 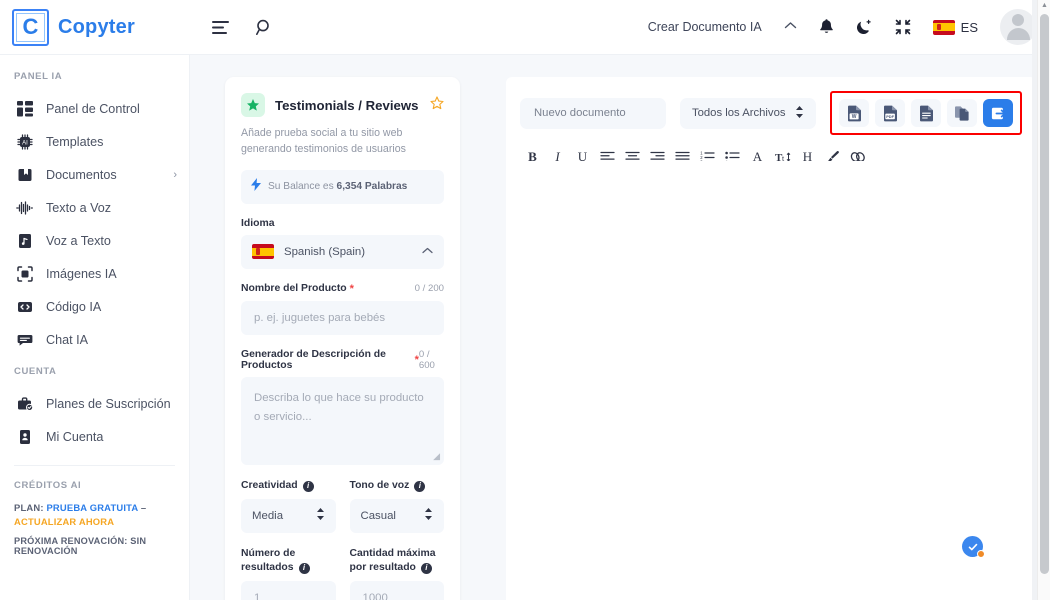 What do you see at coordinates (75, 141) in the screenshot?
I see `sidebar-item-label: Templates` at bounding box center [75, 141].